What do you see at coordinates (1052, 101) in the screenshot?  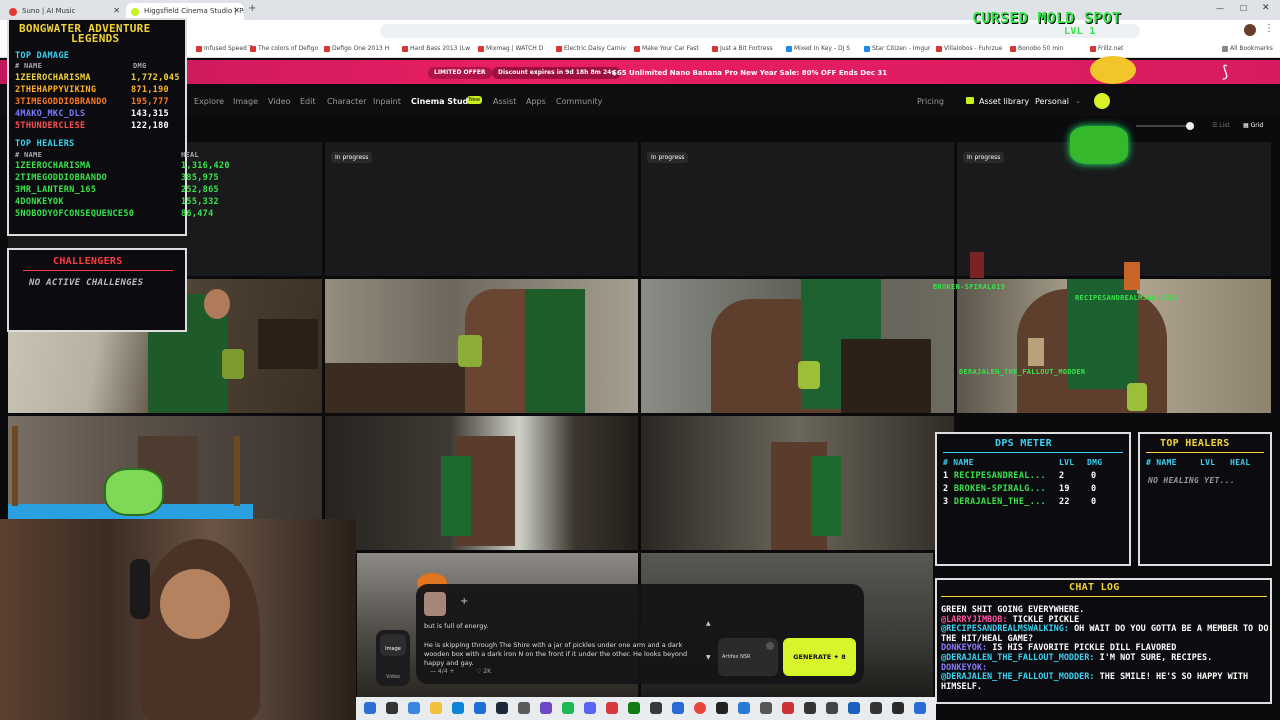 I see `workspace-select: Personal` at bounding box center [1052, 101].